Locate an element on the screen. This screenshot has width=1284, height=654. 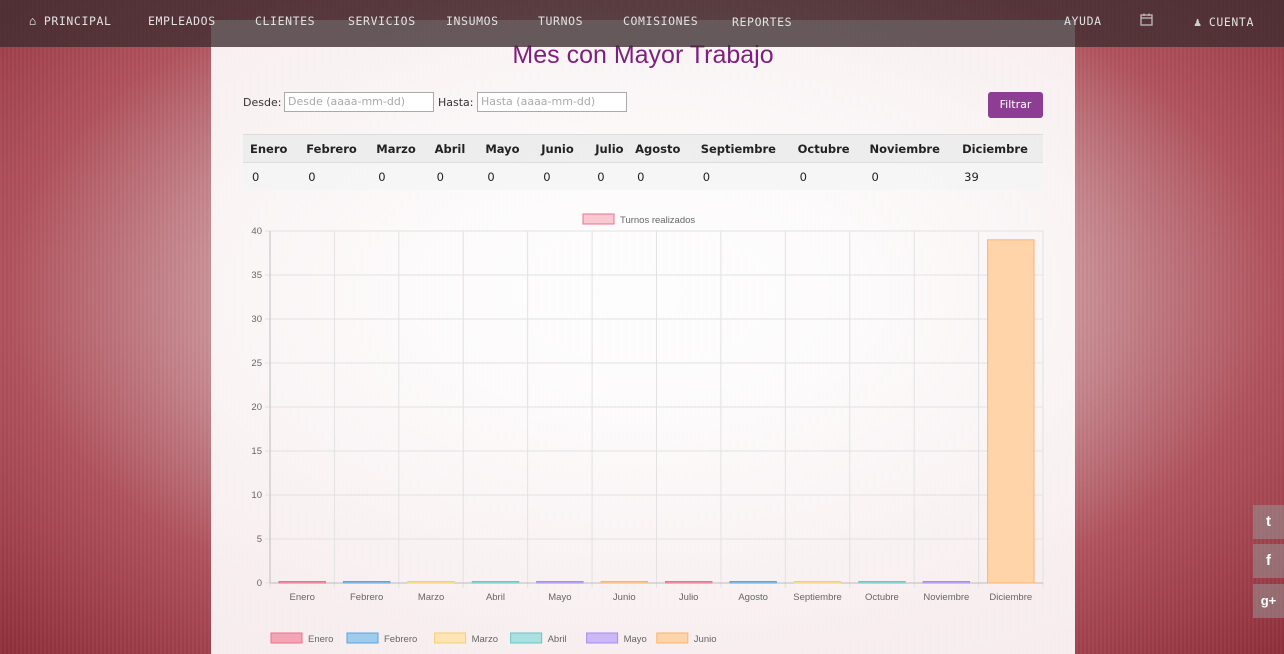
x-tick-label: Enero is located at coordinates (302, 597).